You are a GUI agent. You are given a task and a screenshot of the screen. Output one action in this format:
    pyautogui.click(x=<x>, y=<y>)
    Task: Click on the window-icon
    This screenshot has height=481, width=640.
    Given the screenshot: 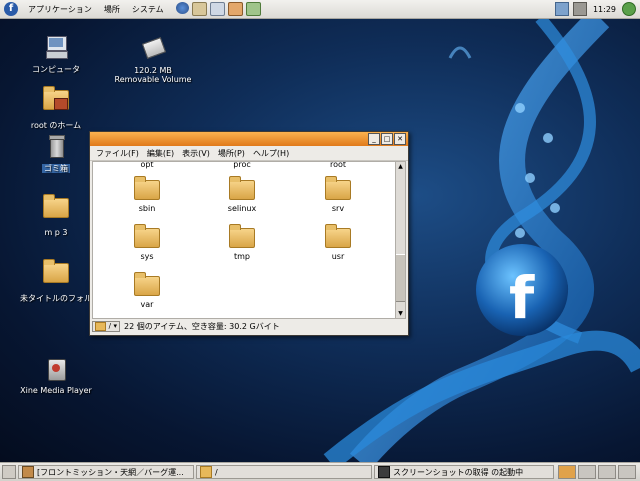 What is the action you would take?
    pyautogui.click(x=28, y=472)
    